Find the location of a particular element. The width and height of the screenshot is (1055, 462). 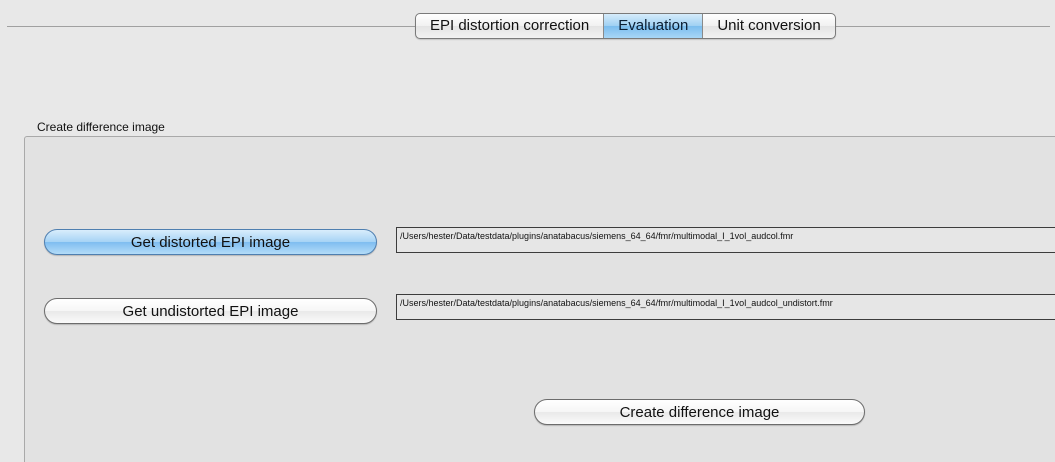

create-difference-image-button: Create difference image is located at coordinates (699, 412).